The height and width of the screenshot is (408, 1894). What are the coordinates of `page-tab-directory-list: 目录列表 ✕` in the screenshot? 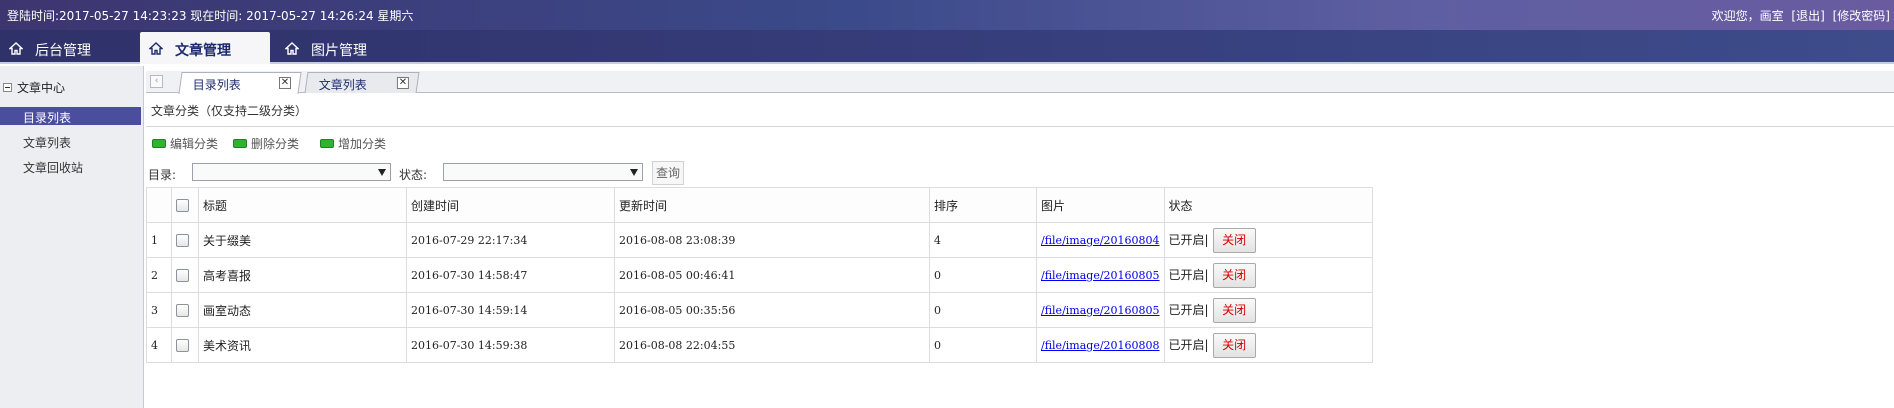 It's located at (240, 83).